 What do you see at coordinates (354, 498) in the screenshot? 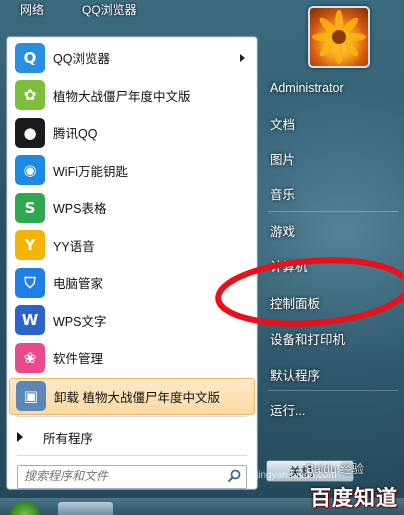
I see `watermark-text: 百度知道` at bounding box center [354, 498].